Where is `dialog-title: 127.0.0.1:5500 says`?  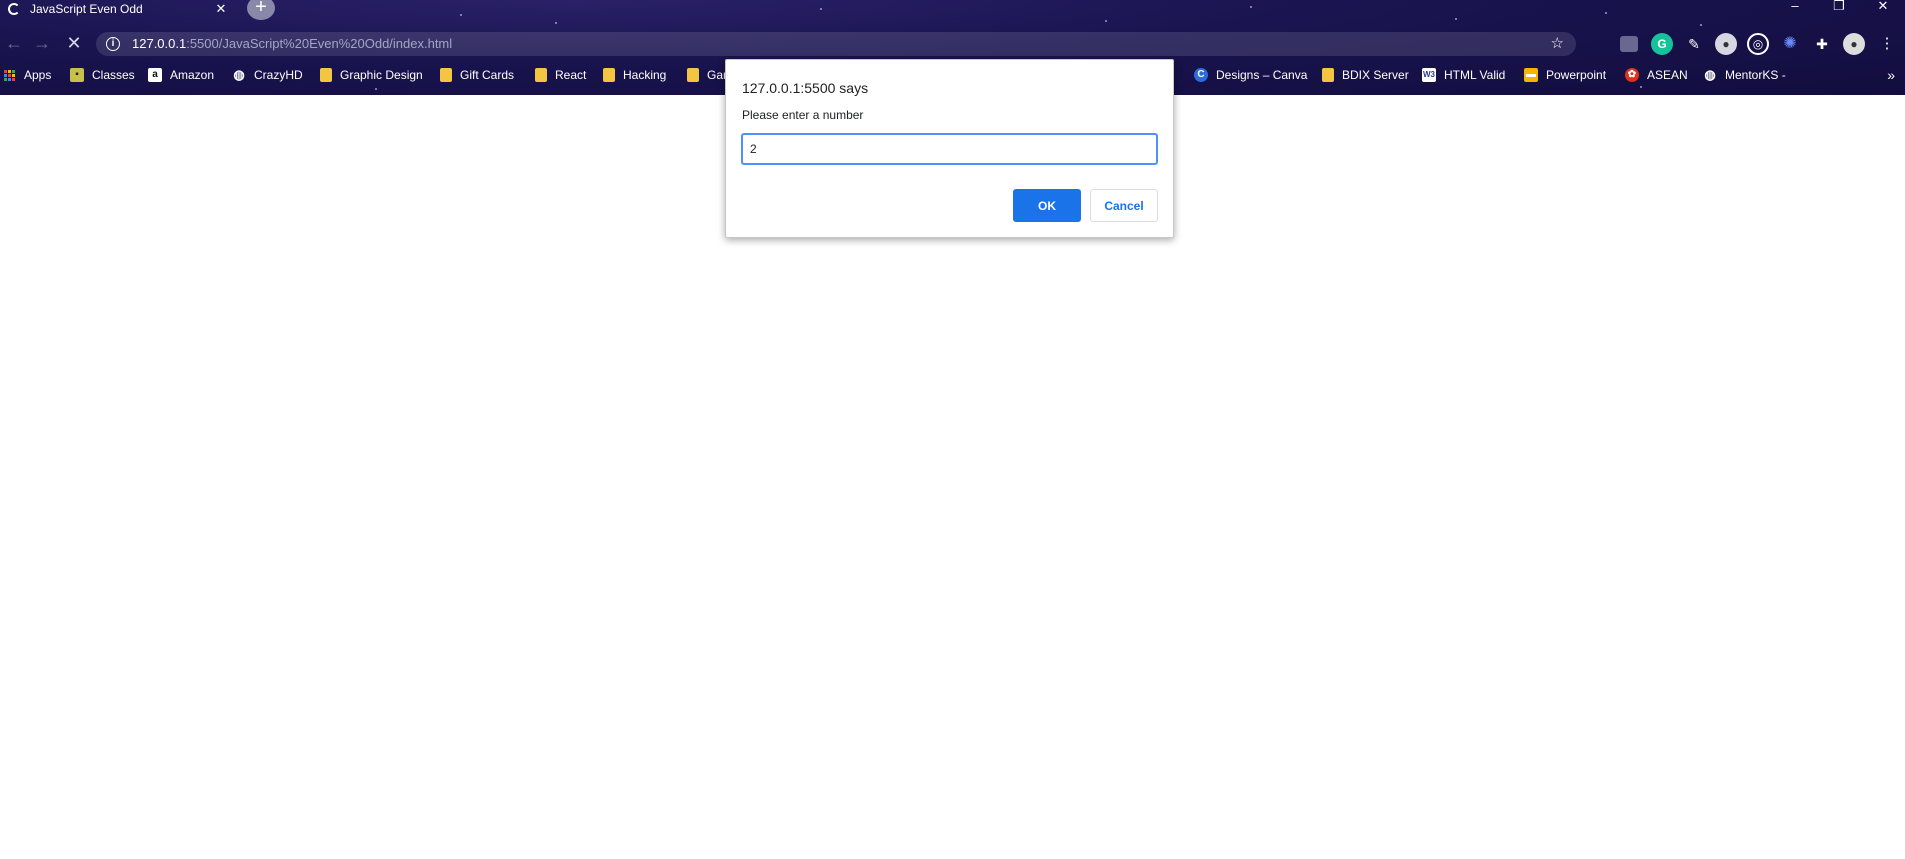
dialog-title: 127.0.0.1:5500 says is located at coordinates (805, 88).